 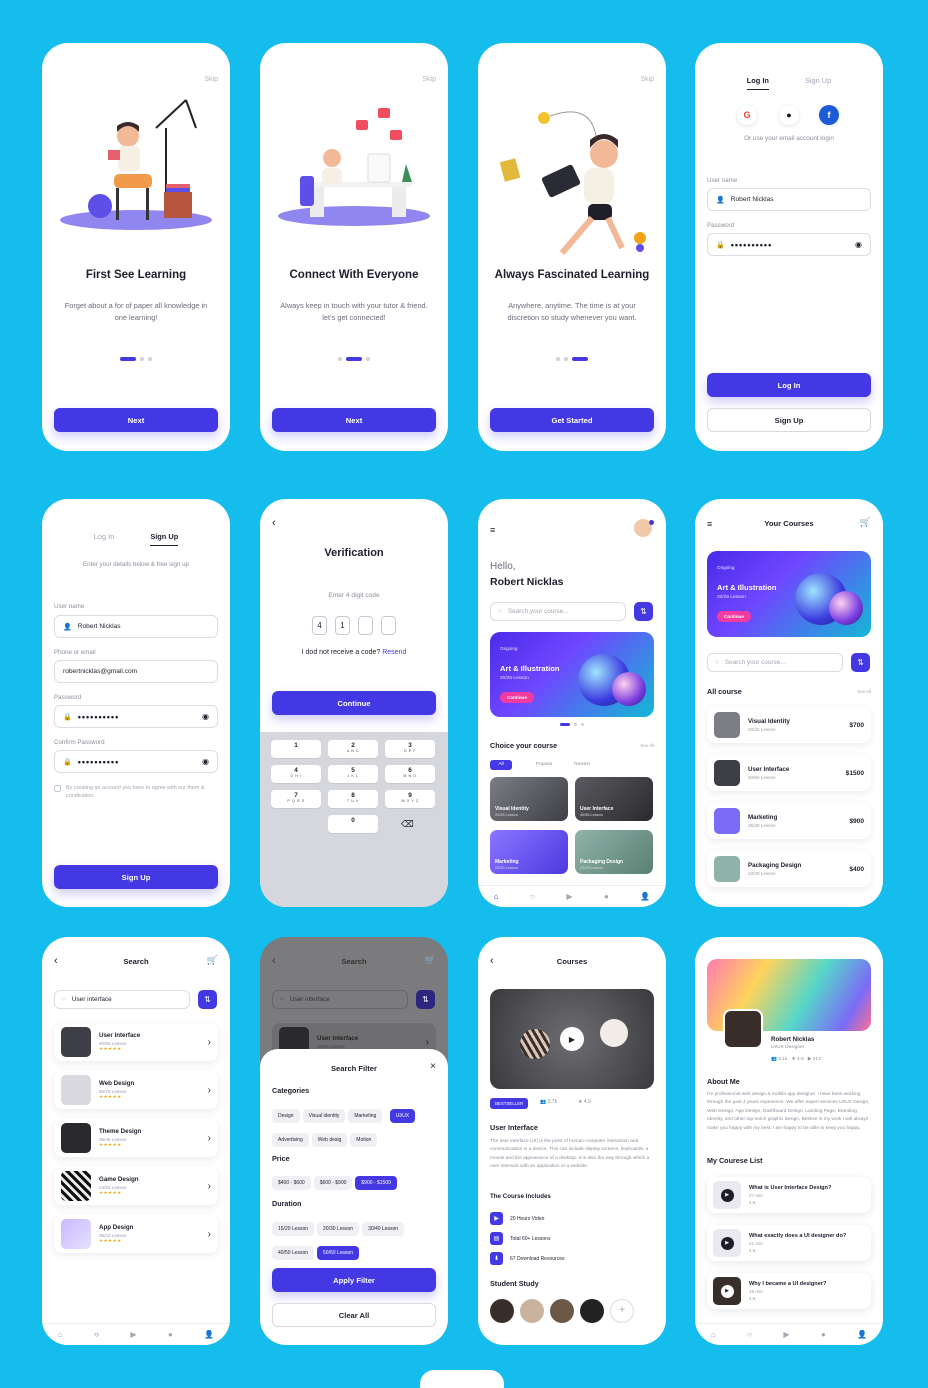 I want to click on chip: Visual identity, so click(x=324, y=1116).